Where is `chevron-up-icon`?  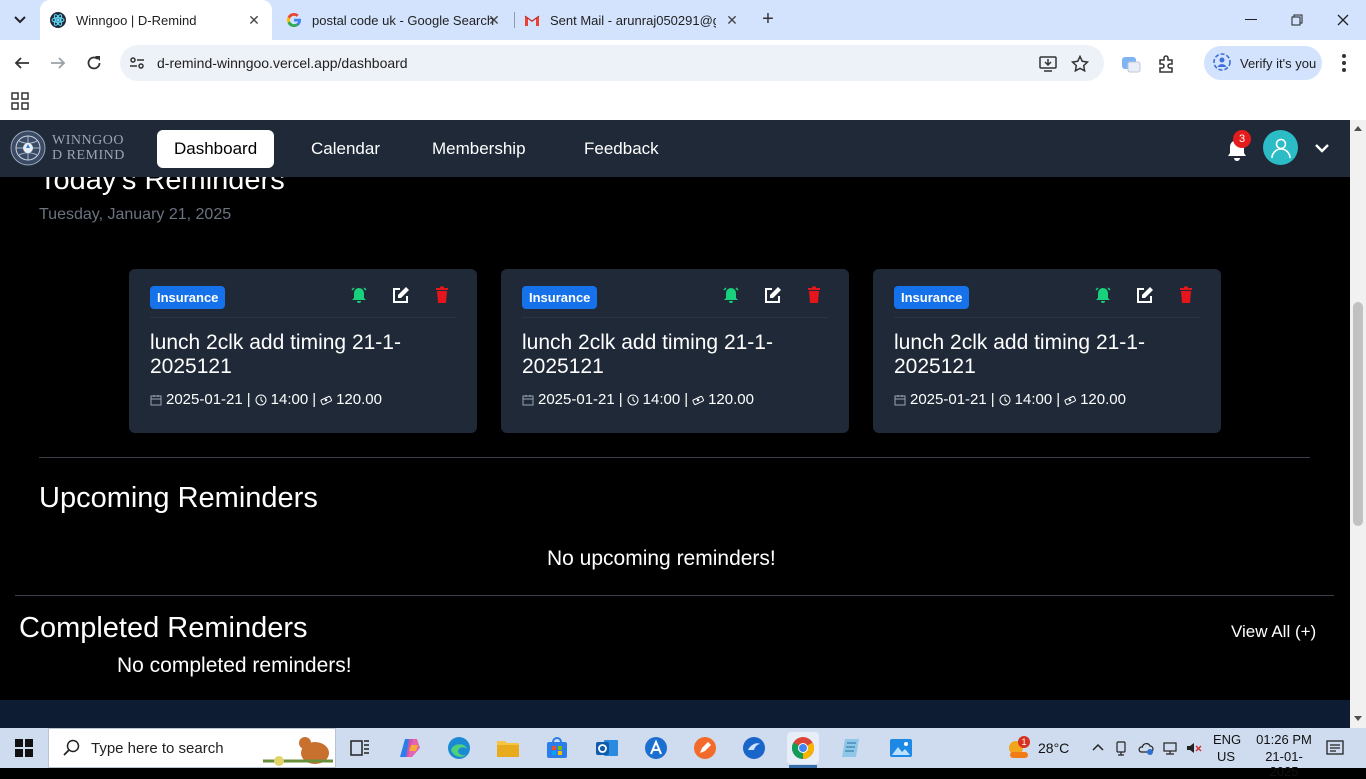
chevron-up-icon is located at coordinates (1098, 748).